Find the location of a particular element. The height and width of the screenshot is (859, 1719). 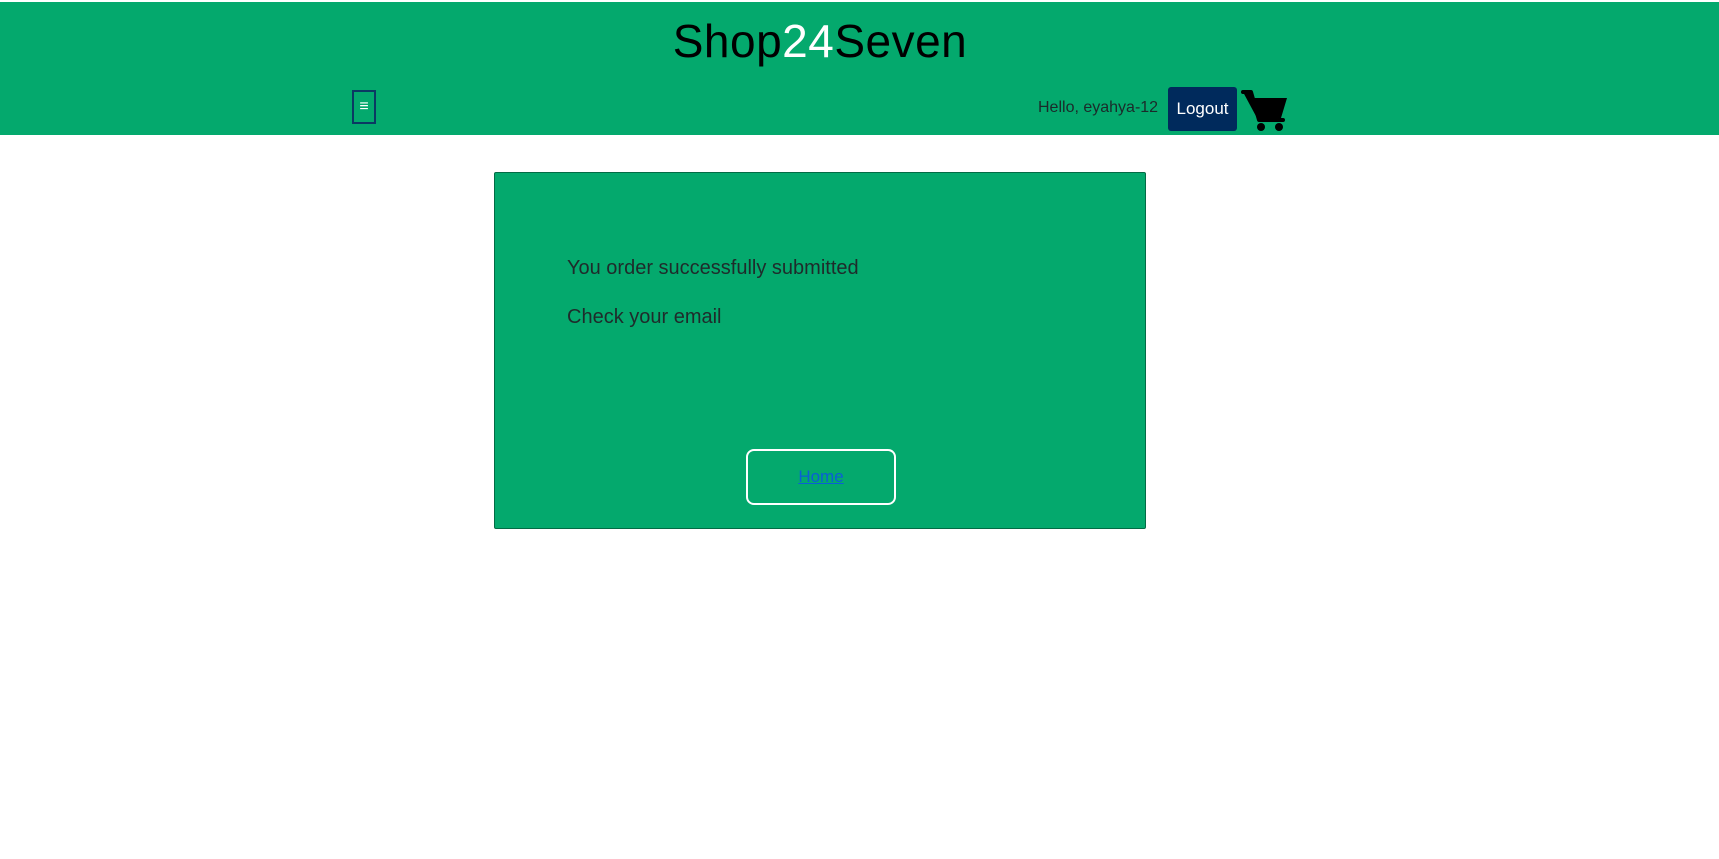

logout-button: Logout is located at coordinates (1202, 109).